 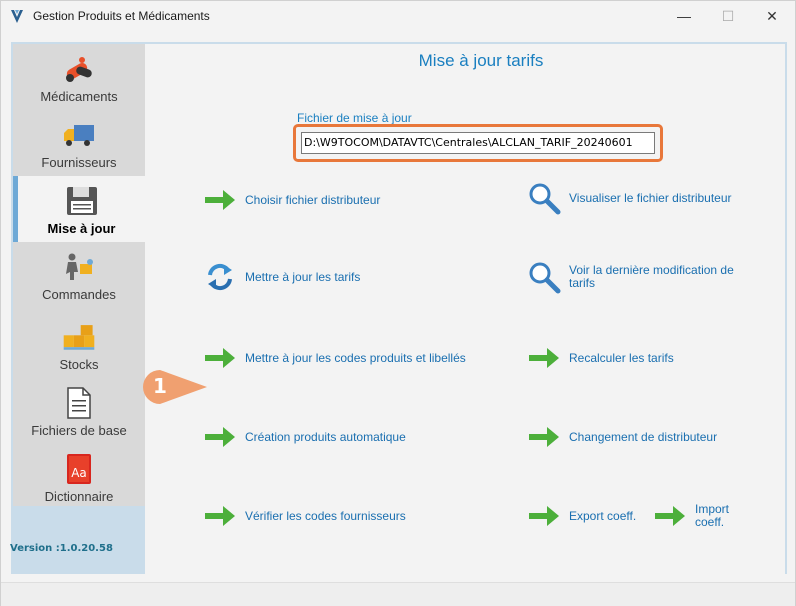 I want to click on page-title: Mise à jour tarifs, so click(x=481, y=60).